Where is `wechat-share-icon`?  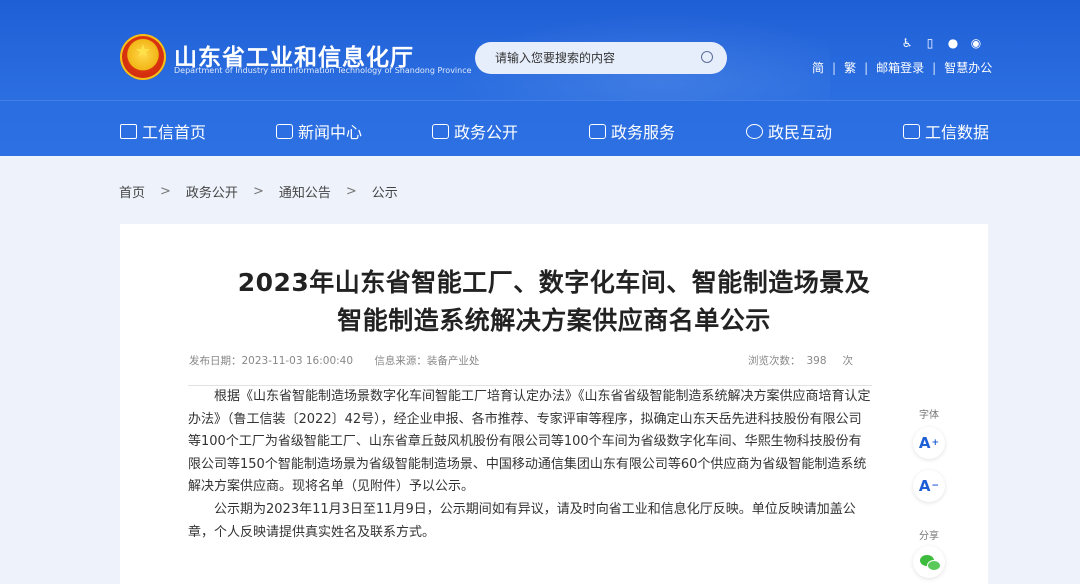 wechat-share-icon is located at coordinates (929, 562).